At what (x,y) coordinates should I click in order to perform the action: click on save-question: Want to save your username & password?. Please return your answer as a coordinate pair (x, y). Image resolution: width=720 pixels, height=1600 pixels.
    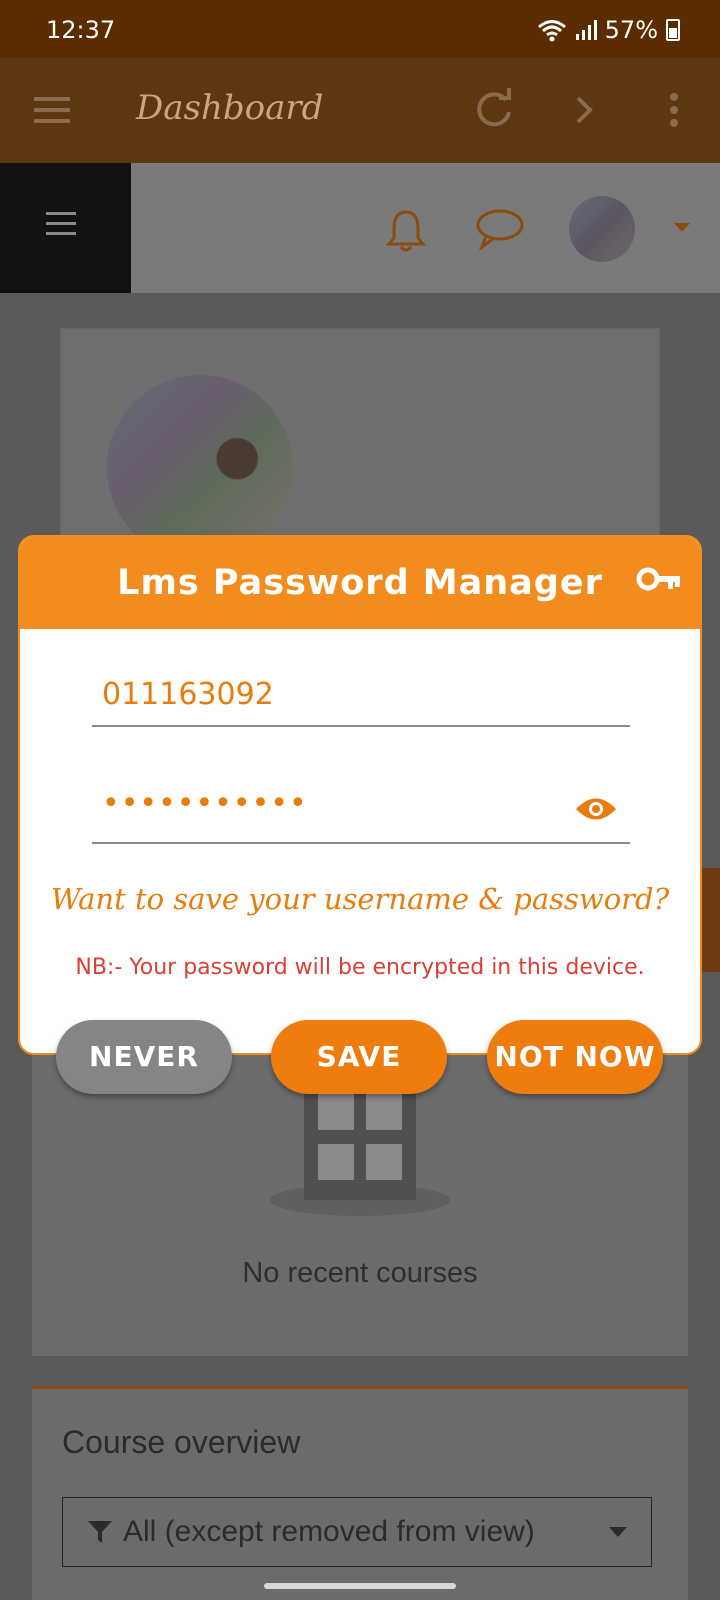
    Looking at the image, I should click on (360, 899).